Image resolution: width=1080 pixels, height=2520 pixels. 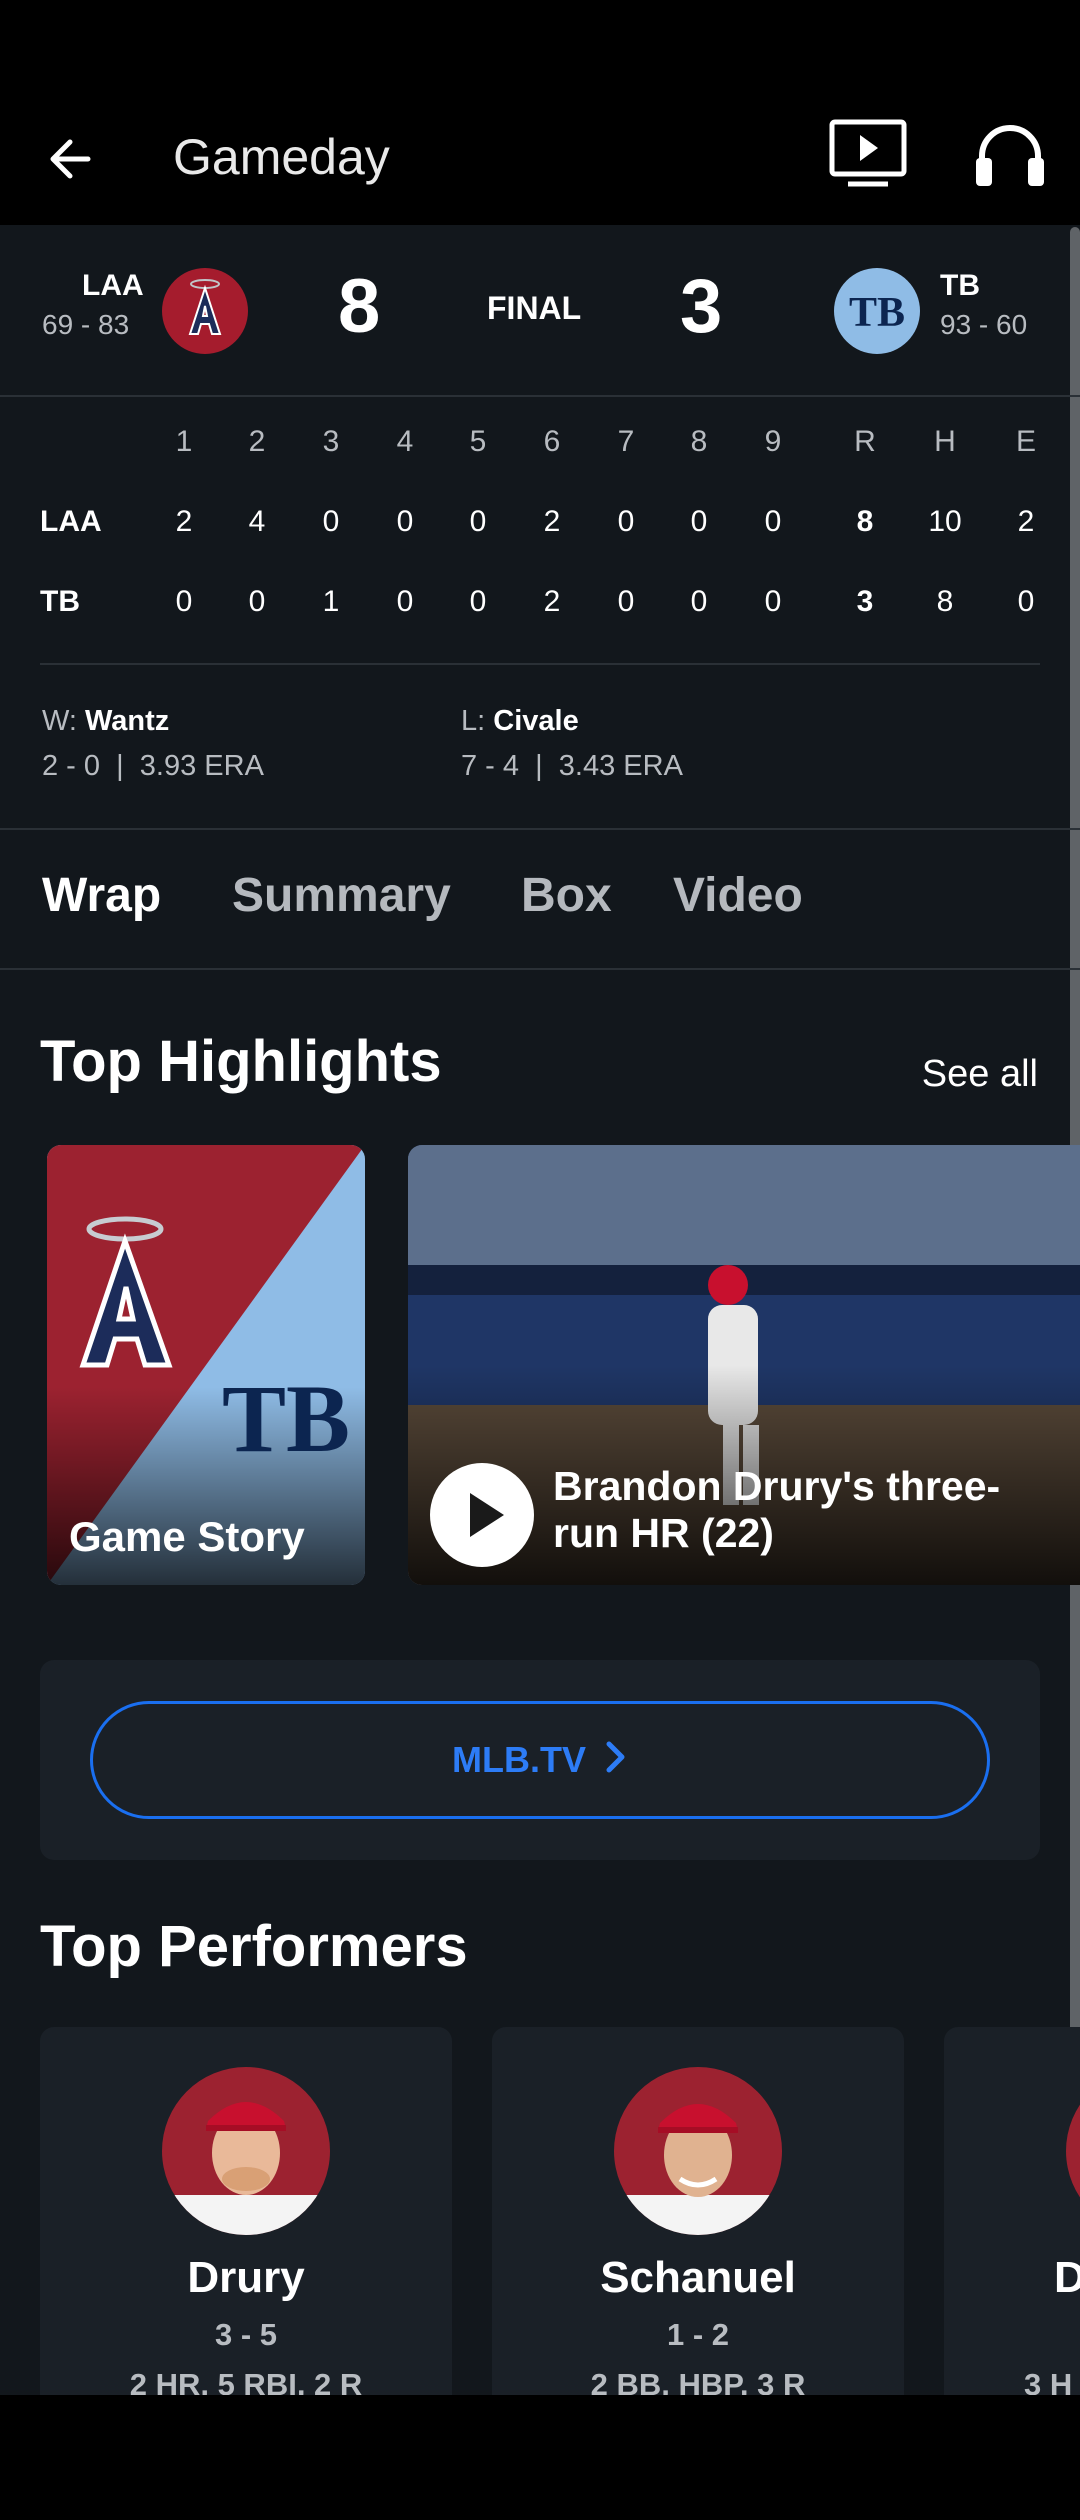 What do you see at coordinates (552, 441) in the screenshot?
I see `inning-header: 6` at bounding box center [552, 441].